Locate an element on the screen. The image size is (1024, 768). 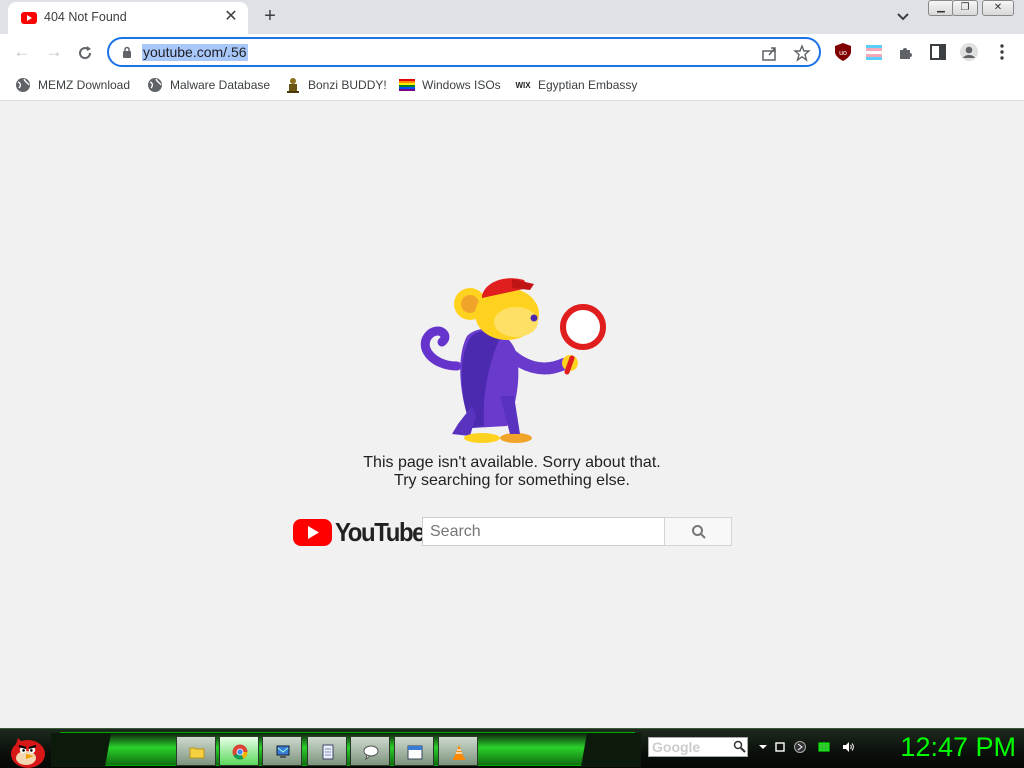
taskbar-notepad is located at coordinates (327, 751).